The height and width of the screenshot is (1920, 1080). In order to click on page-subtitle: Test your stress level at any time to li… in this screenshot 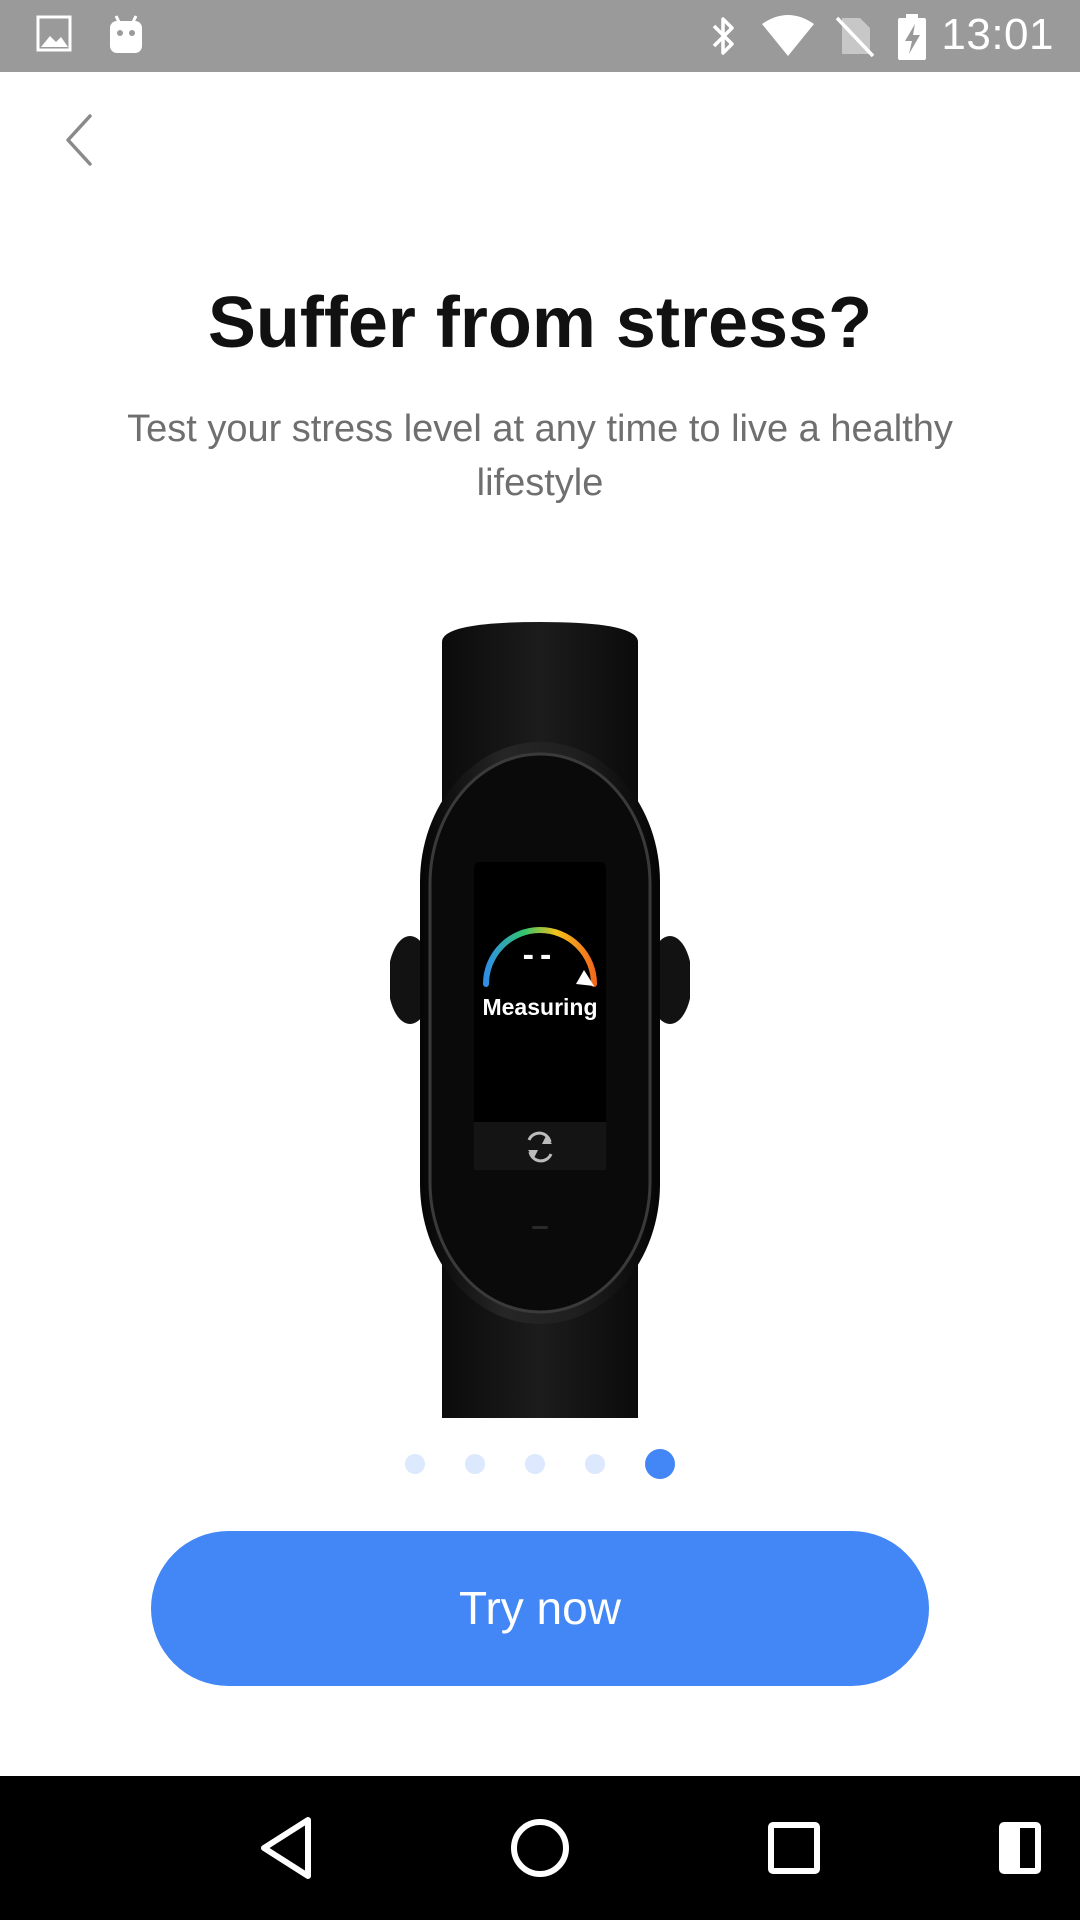, I will do `click(540, 456)`.